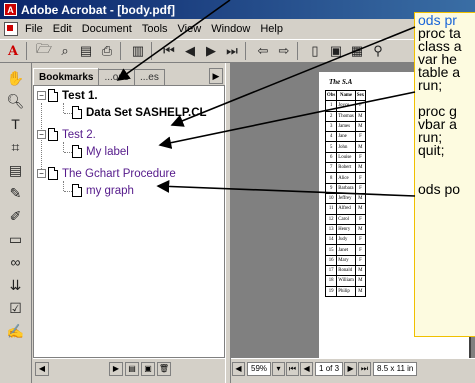  I want to click on fit-width-icon: ▦, so click(357, 51).